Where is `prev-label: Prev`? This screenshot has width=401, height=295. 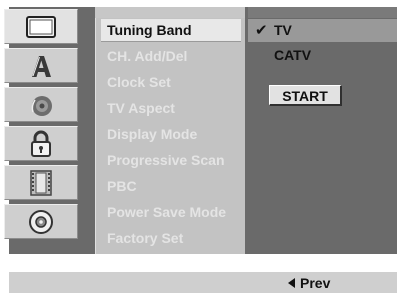 prev-label: Prev is located at coordinates (315, 283).